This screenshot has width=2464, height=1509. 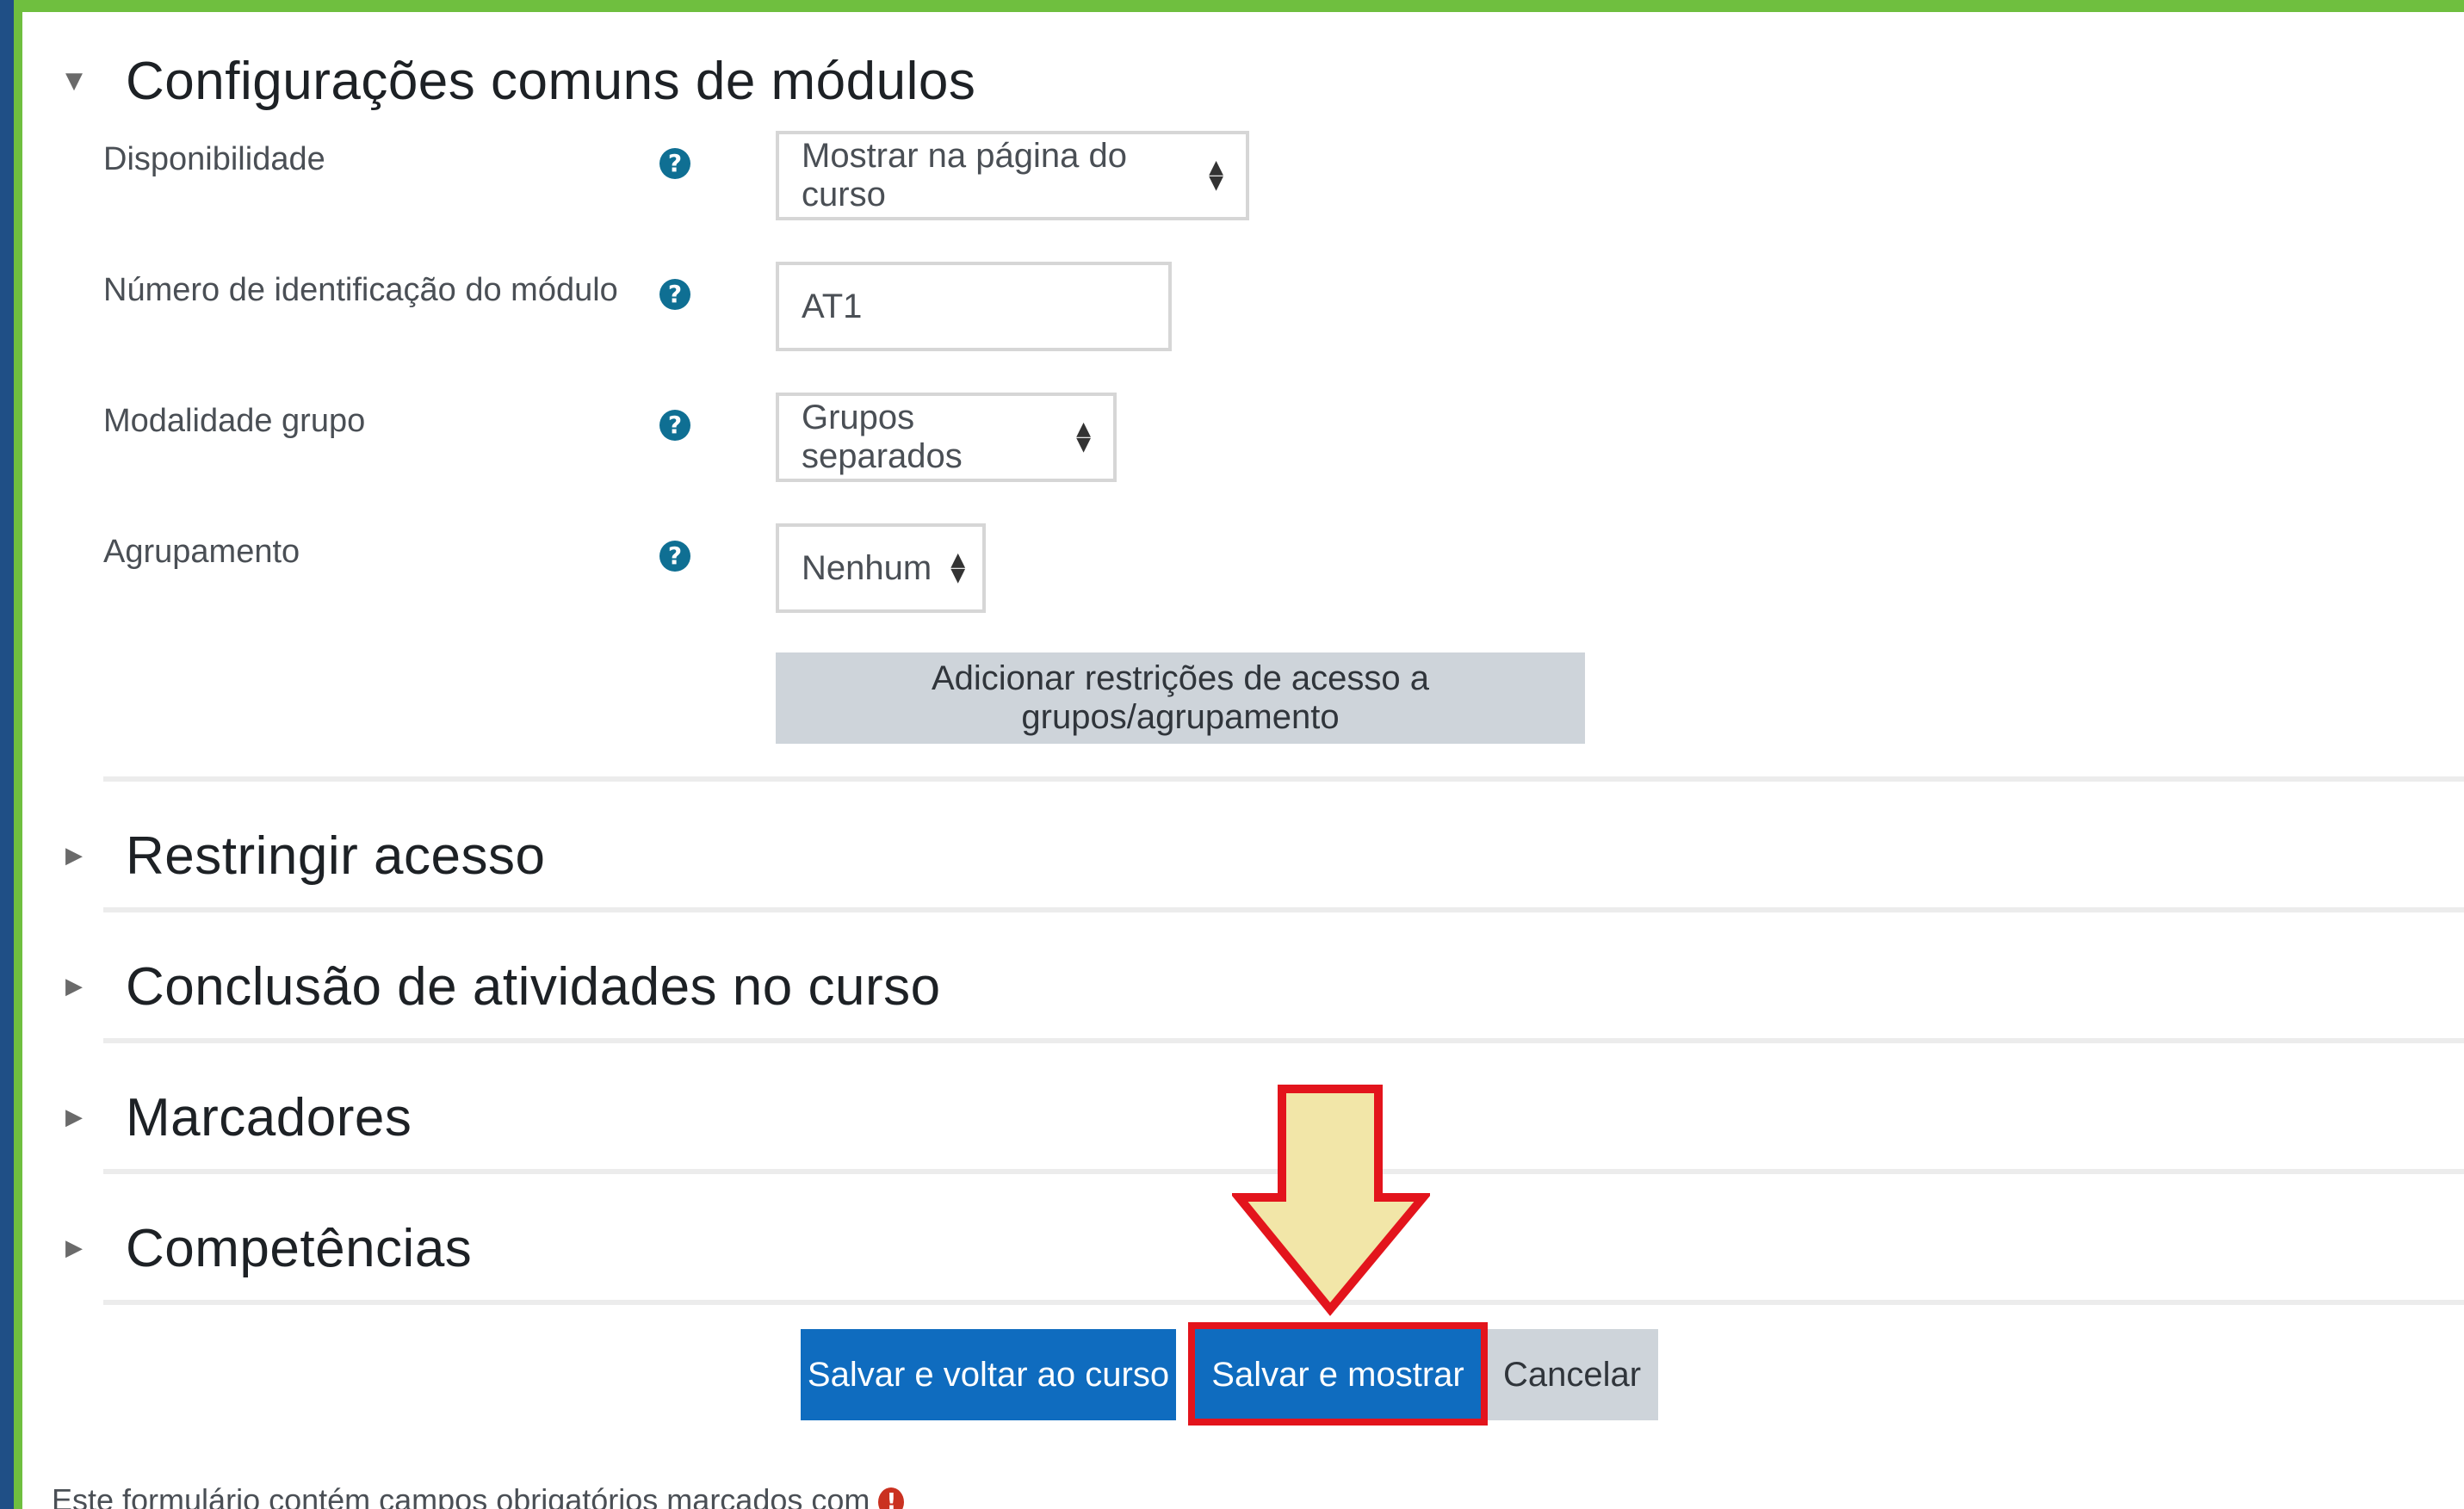 What do you see at coordinates (201, 552) in the screenshot?
I see `grouping-label: Agrupamento` at bounding box center [201, 552].